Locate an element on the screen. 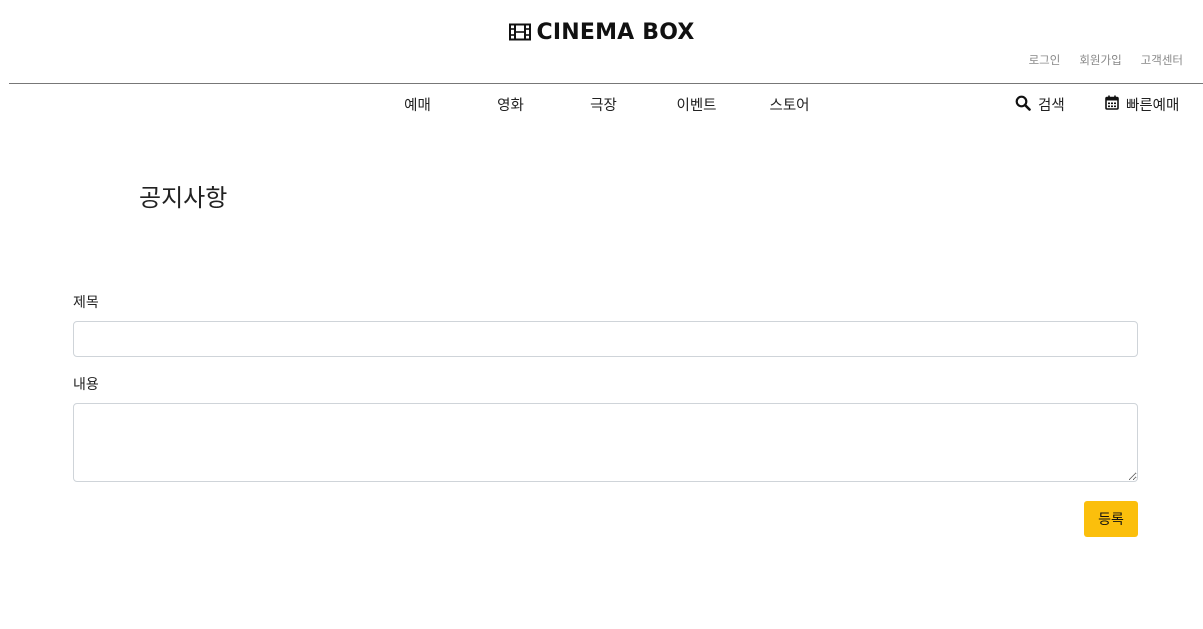 The image size is (1203, 629). customer-center-link: 고객센터 is located at coordinates (1162, 60).